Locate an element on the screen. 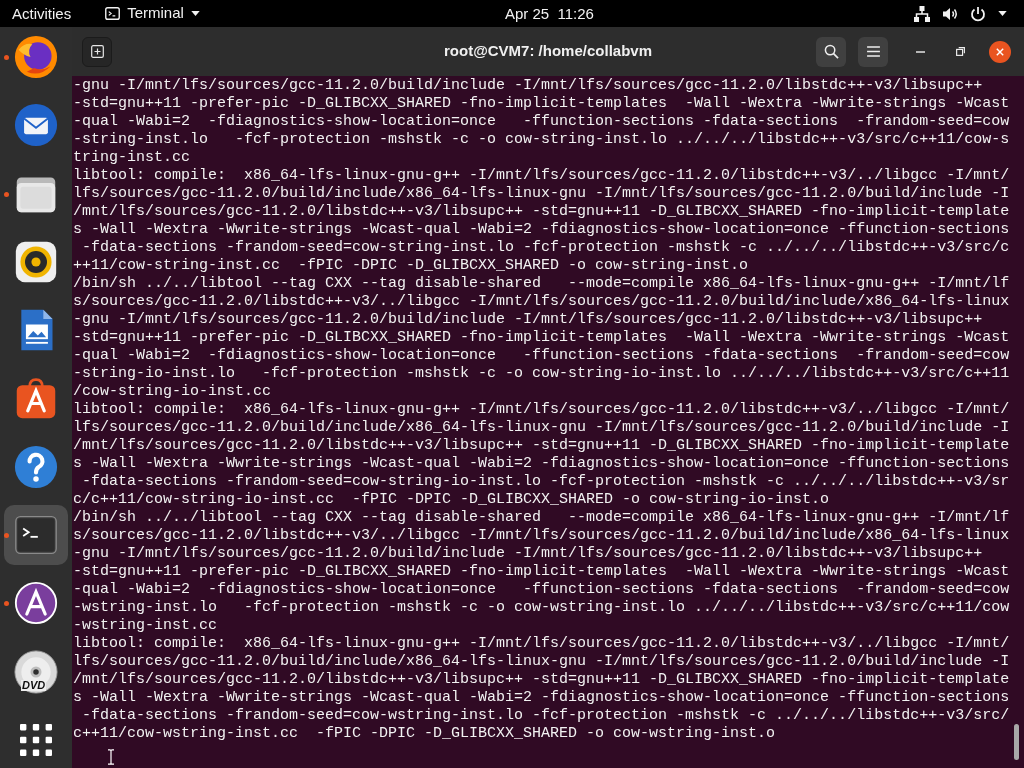 The image size is (1024, 768). text-cursor-icon is located at coordinates (111, 757).